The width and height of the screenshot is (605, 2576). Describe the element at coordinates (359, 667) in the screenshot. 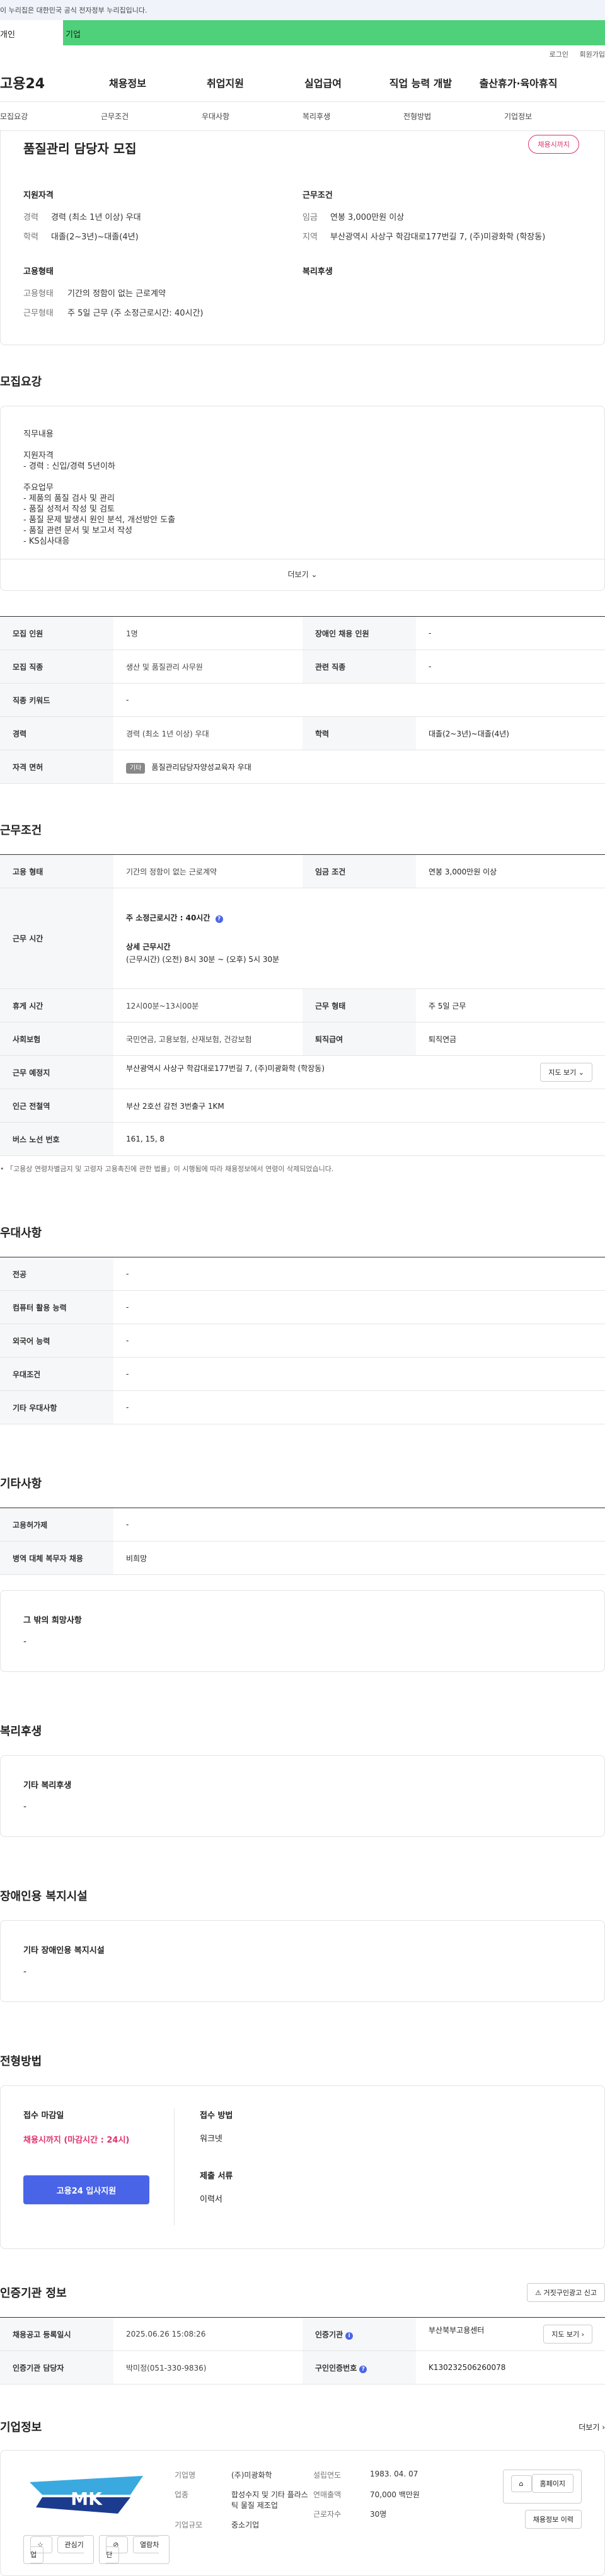

I see `table-header-cell: 관련 직종` at that location.